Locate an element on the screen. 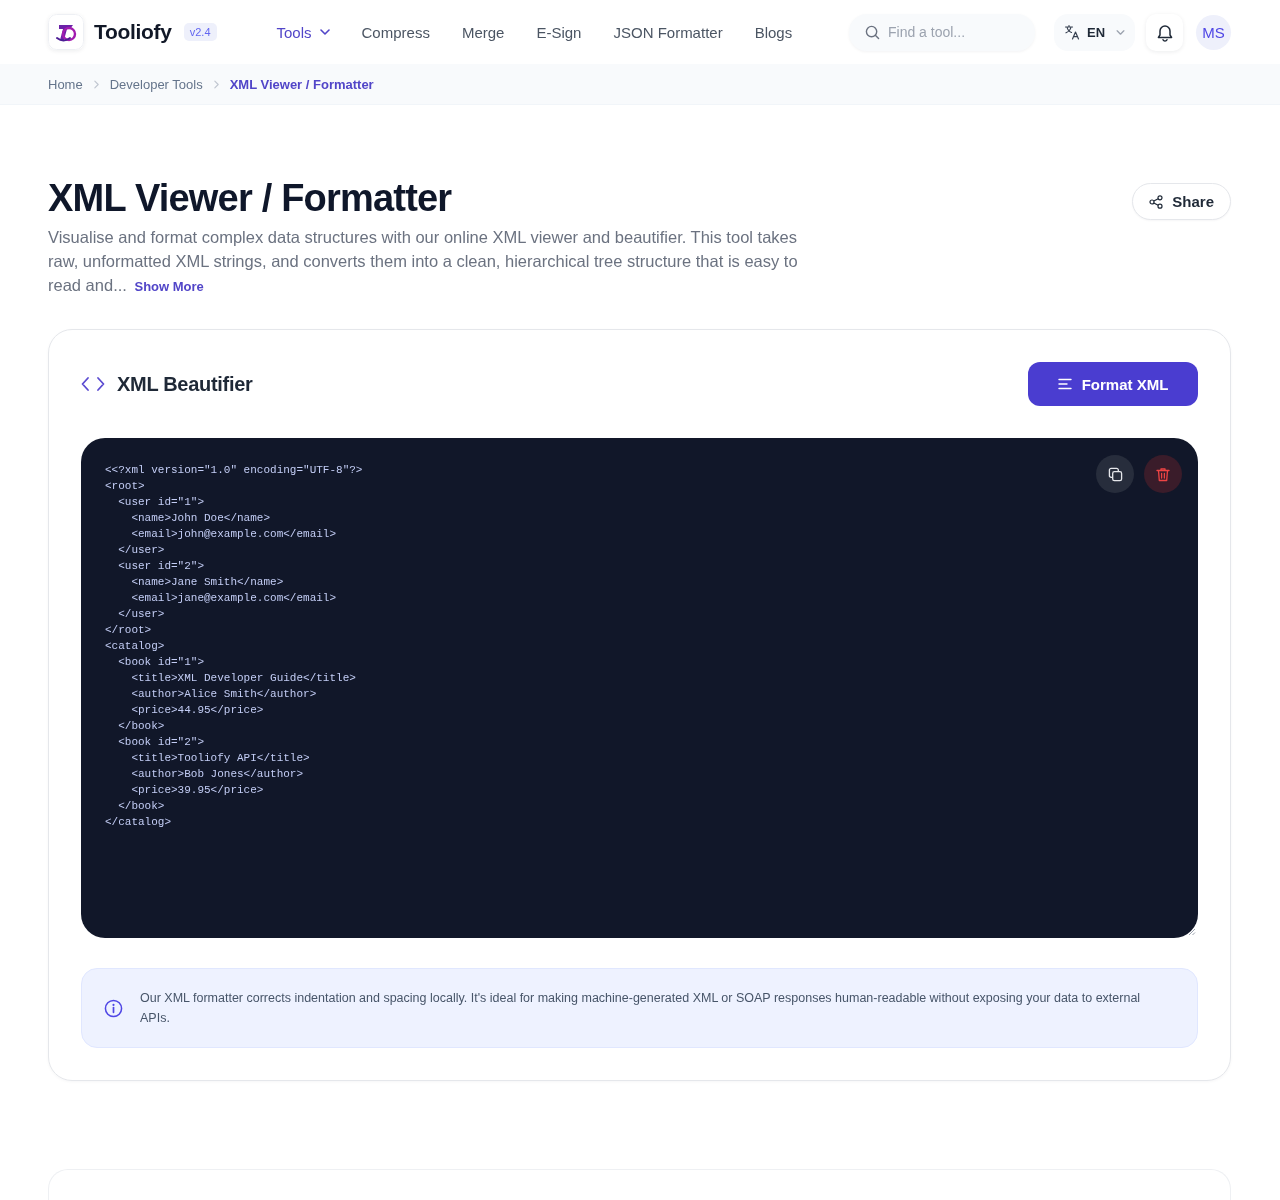 The width and height of the screenshot is (1280, 1200). code-text: <<?xml version="1.0" encoding="UTF-8"?> <root> <user id="1"> <name>John Doe</name> <email>john@example.com</email> </user> <user id="2"> <name>Jane Smith</name> <email>jane@example.com</email> </user> </root> <catalog> <book id="1"> <title>XML Developer Guide</title> <author>Alice Smith</author> <price>44.95</price> </book> <book id="2"> <title>Tooliofy API</title> <author>Bob Jones</author> <price>39.95</price> </book> </catalog> is located at coordinates (234, 646).